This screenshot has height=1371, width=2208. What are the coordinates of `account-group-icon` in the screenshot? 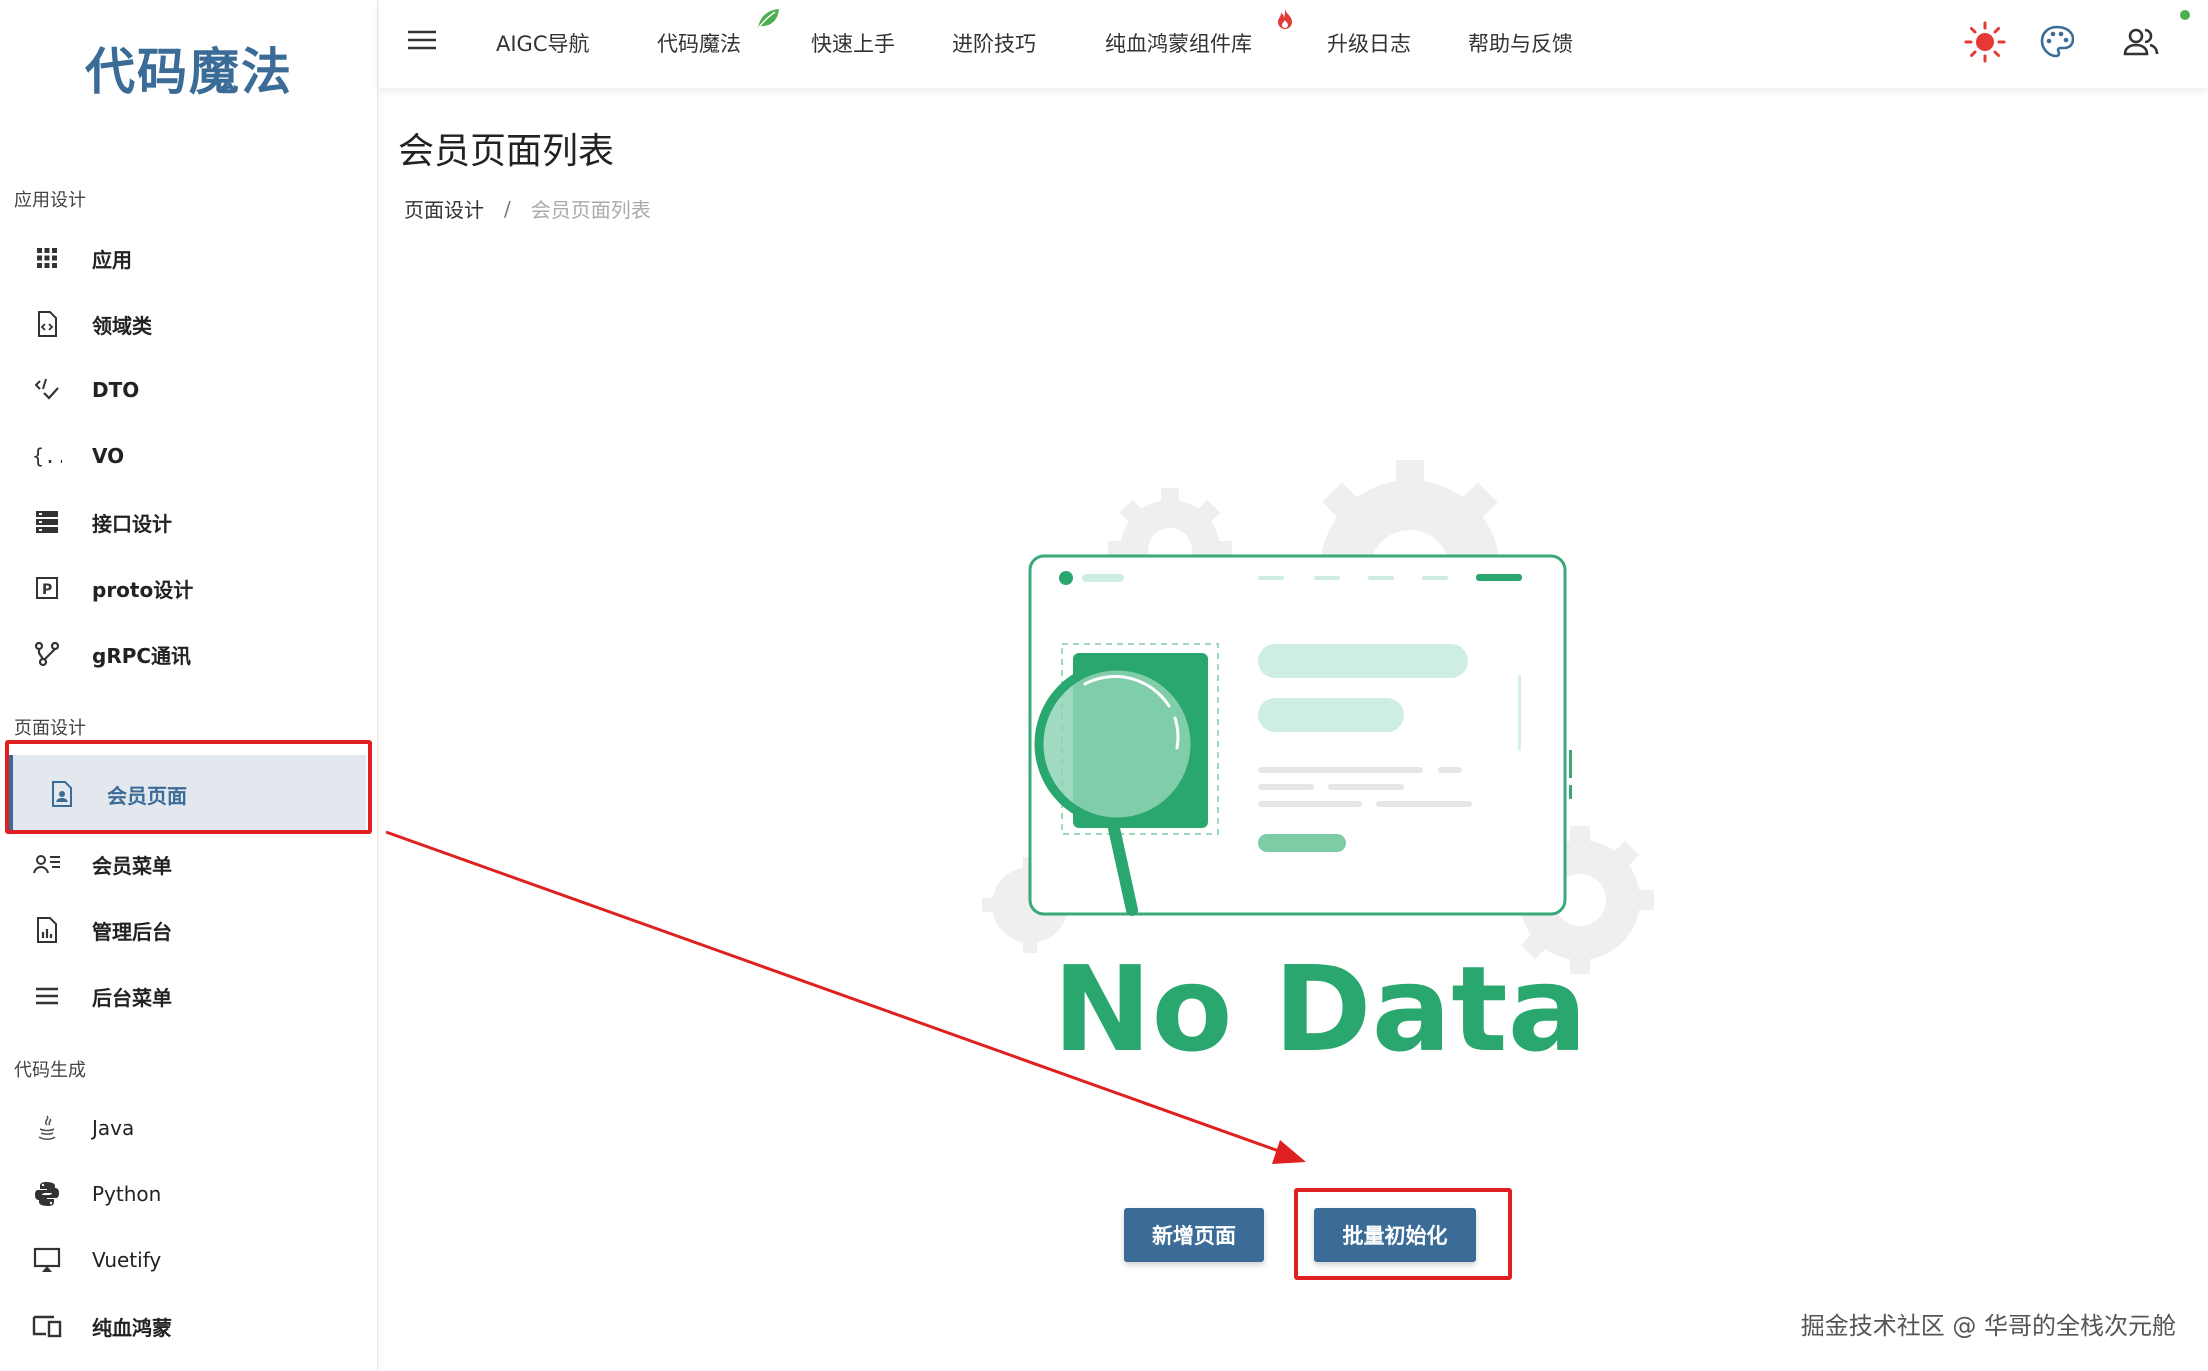 It's located at (2141, 42).